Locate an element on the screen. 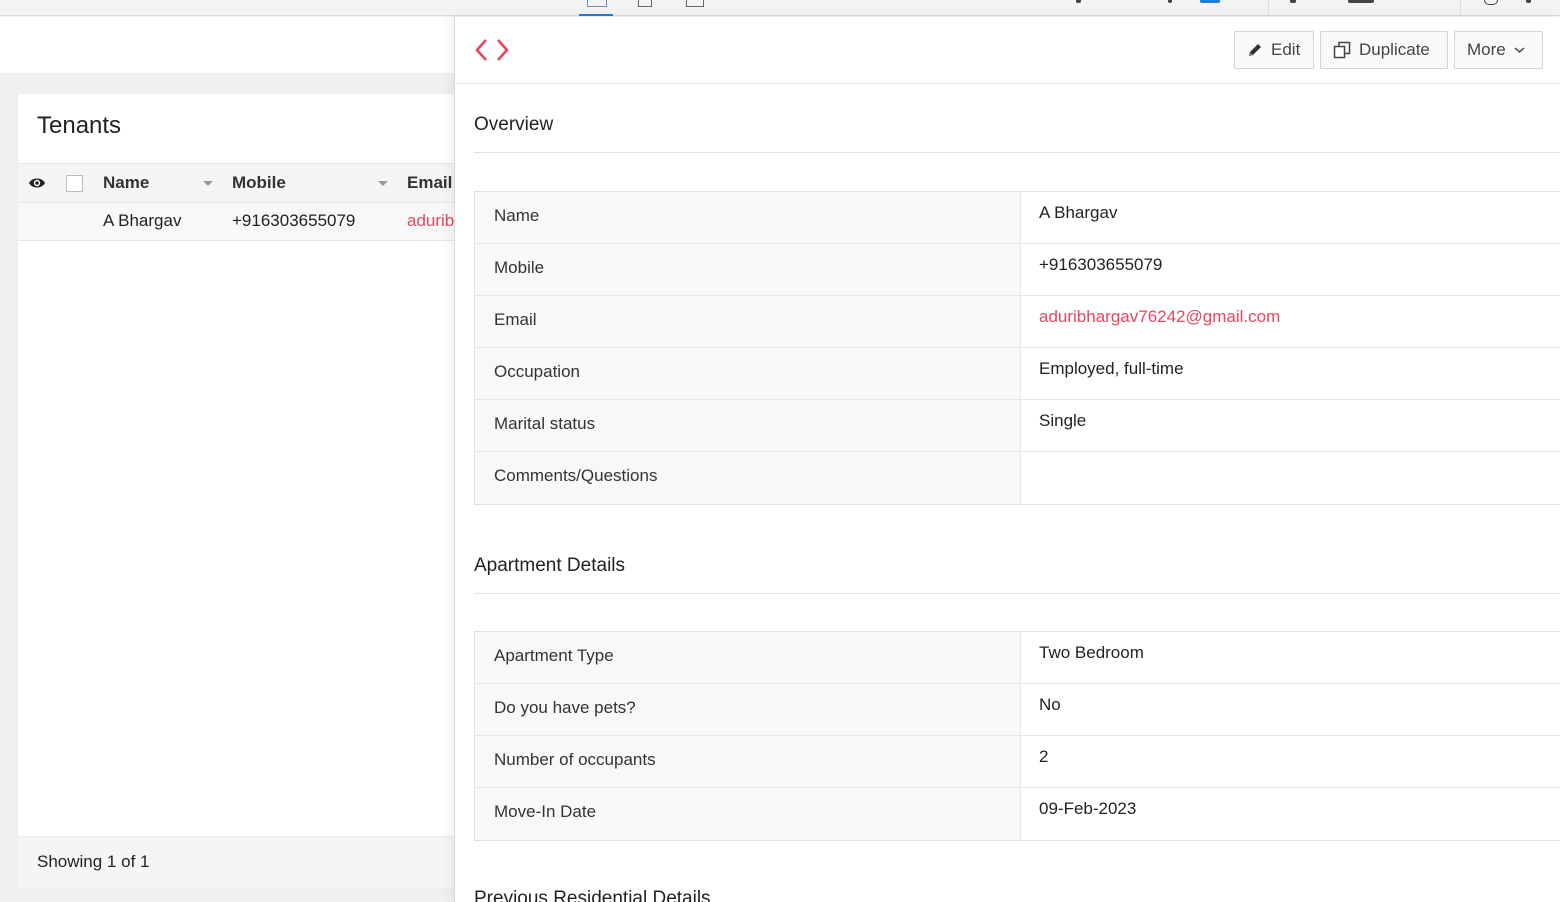 This screenshot has height=902, width=1560. field-value-apartment-type: Two Bedroom is located at coordinates (1091, 652).